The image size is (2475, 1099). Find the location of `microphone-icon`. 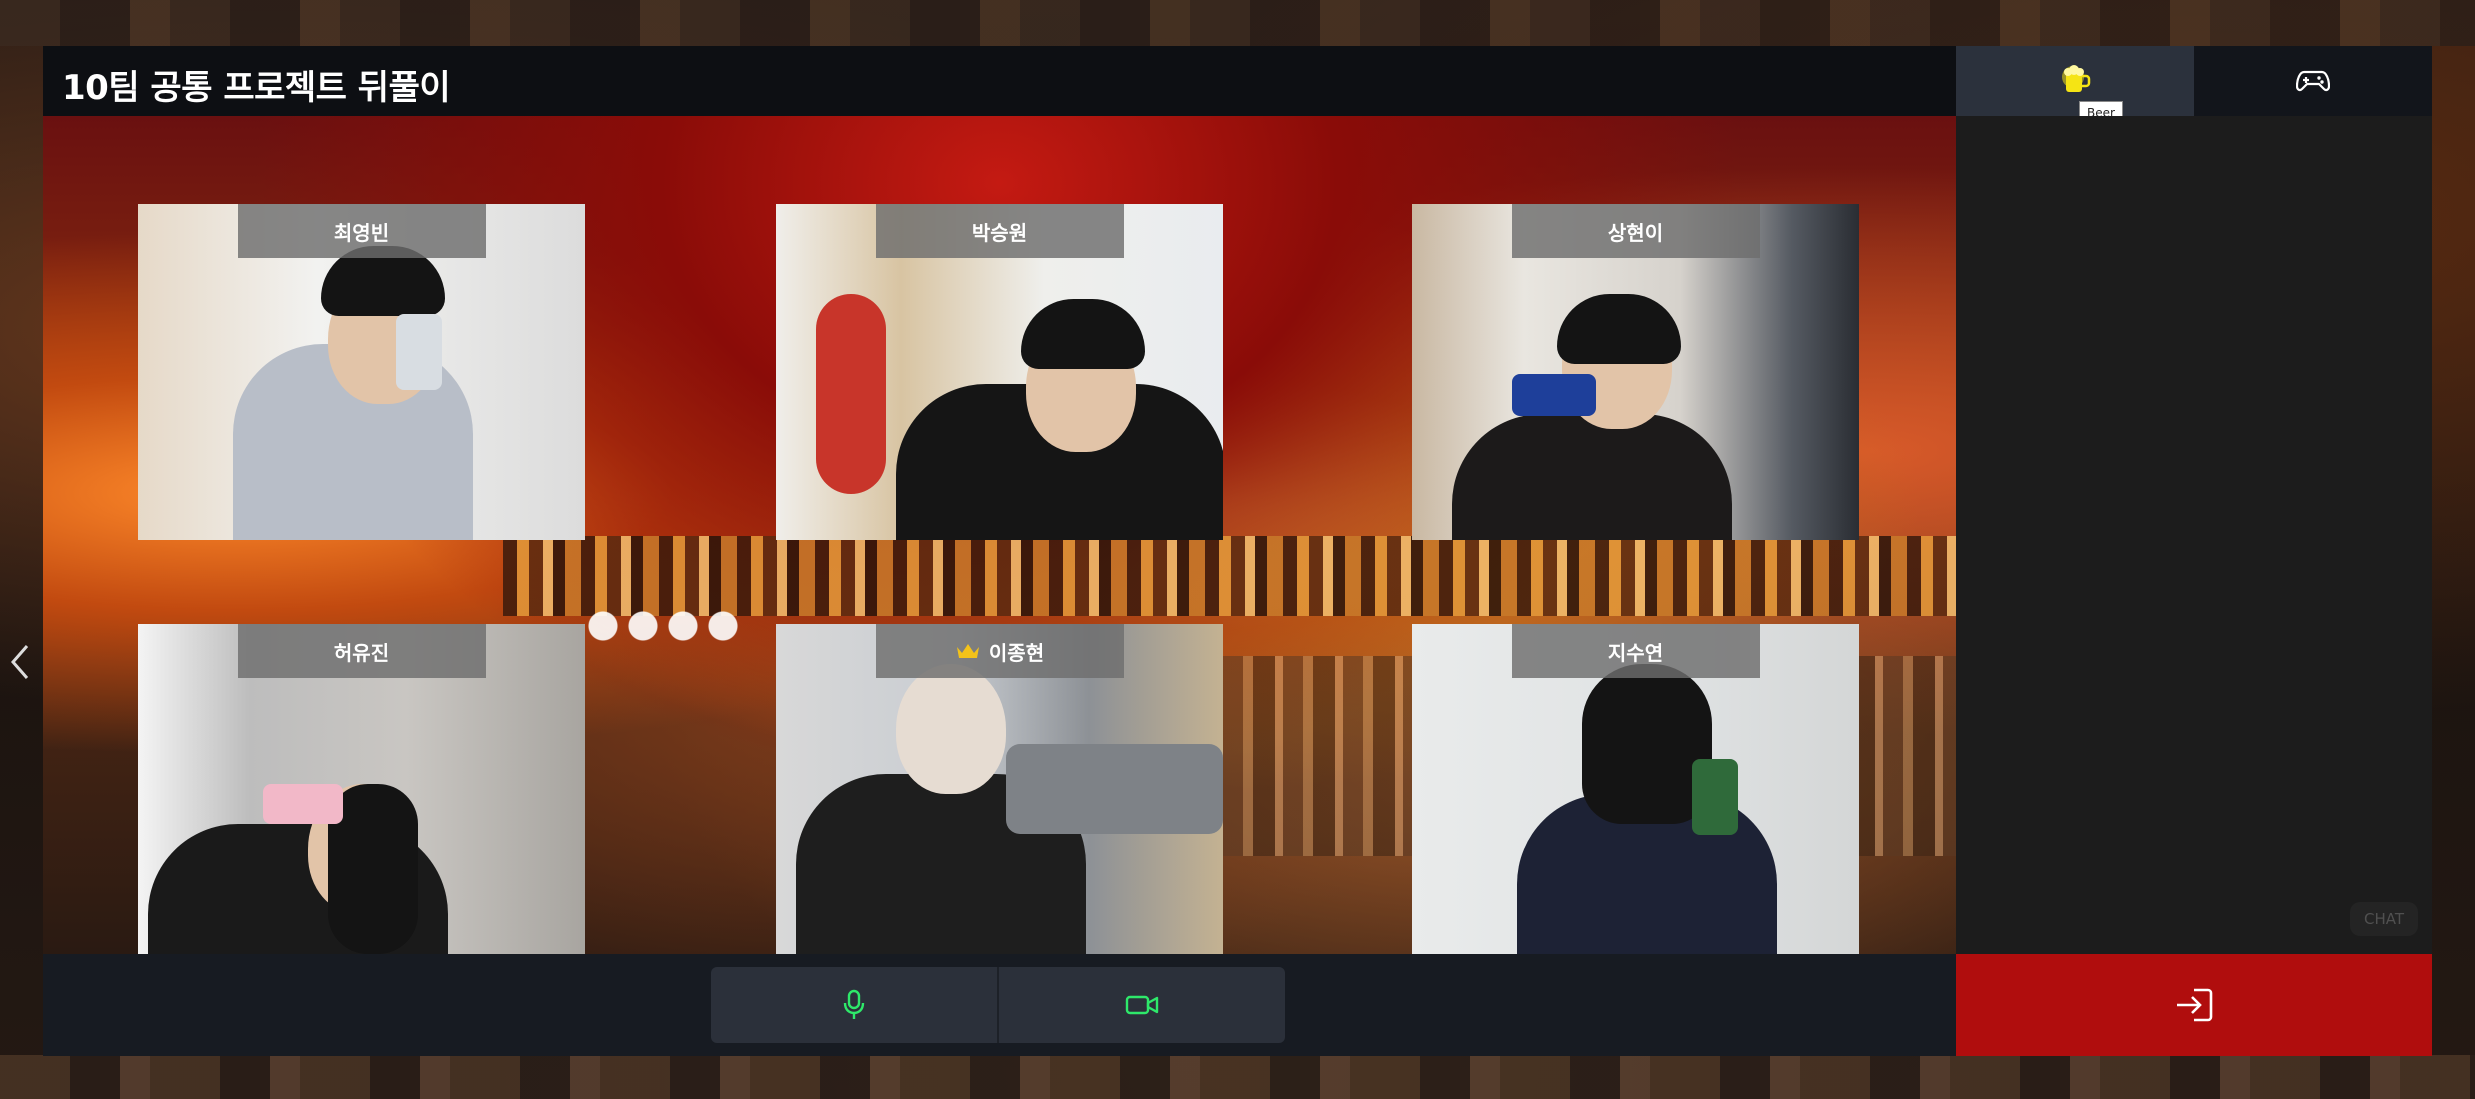

microphone-icon is located at coordinates (854, 1004).